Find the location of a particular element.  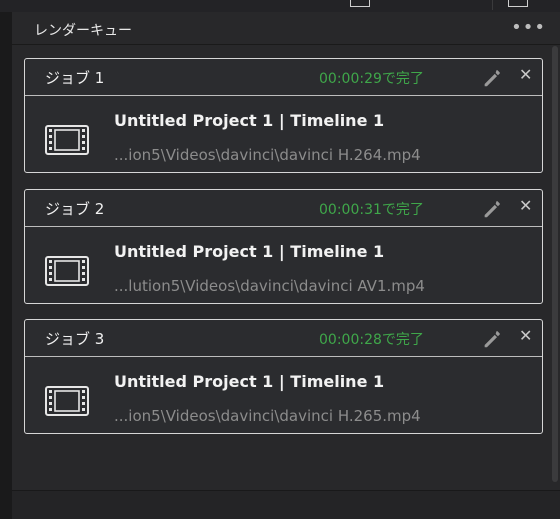

job-name: ジョブ 1 is located at coordinates (75, 78).